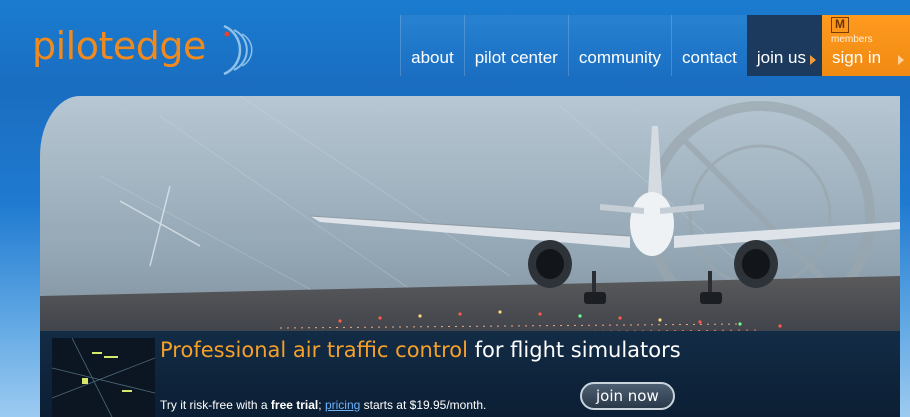 Image resolution: width=910 pixels, height=417 pixels. Describe the element at coordinates (852, 39) in the screenshot. I see `members-label: members` at that location.